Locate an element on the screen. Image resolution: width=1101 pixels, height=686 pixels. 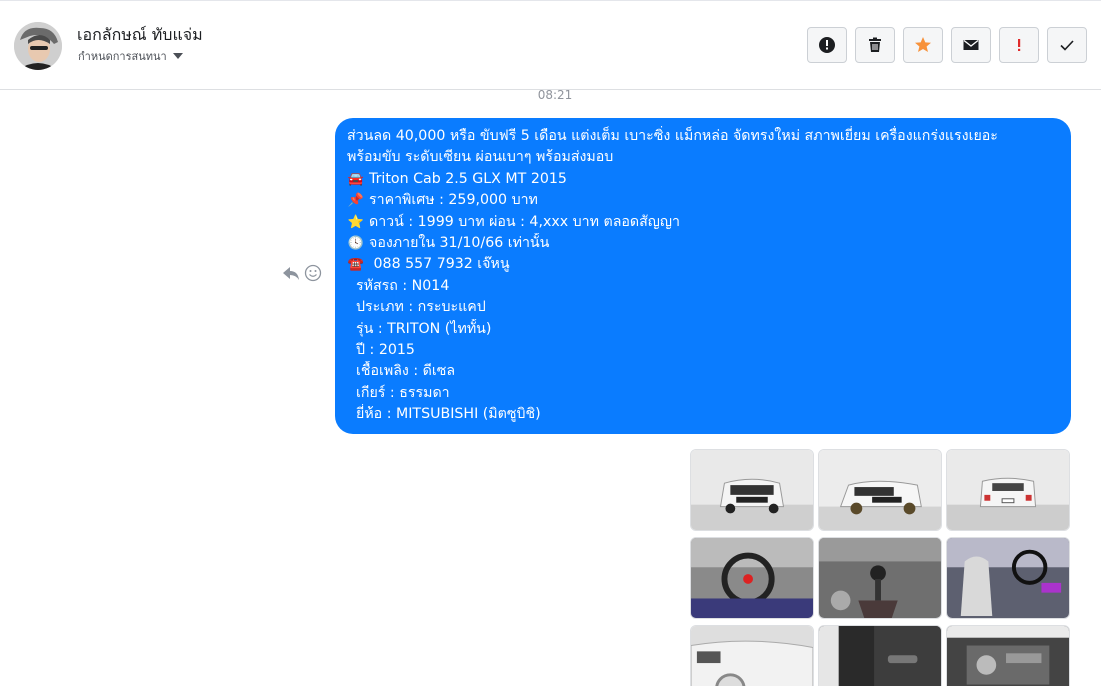
photo-grid is located at coordinates (880, 567).